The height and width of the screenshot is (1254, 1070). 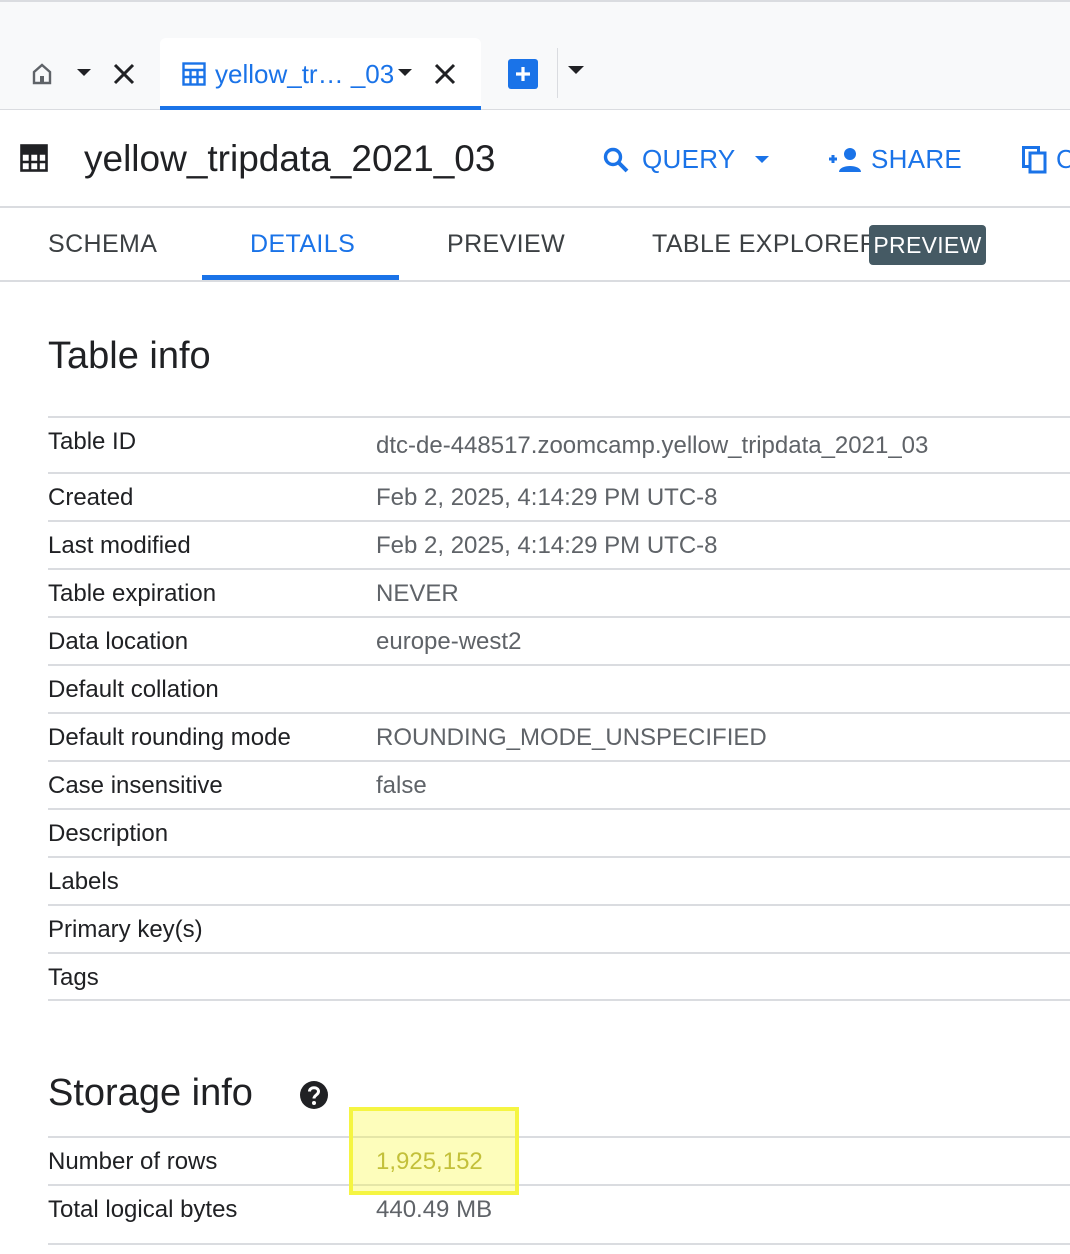 I want to click on info-row: Labels, so click(x=559, y=880).